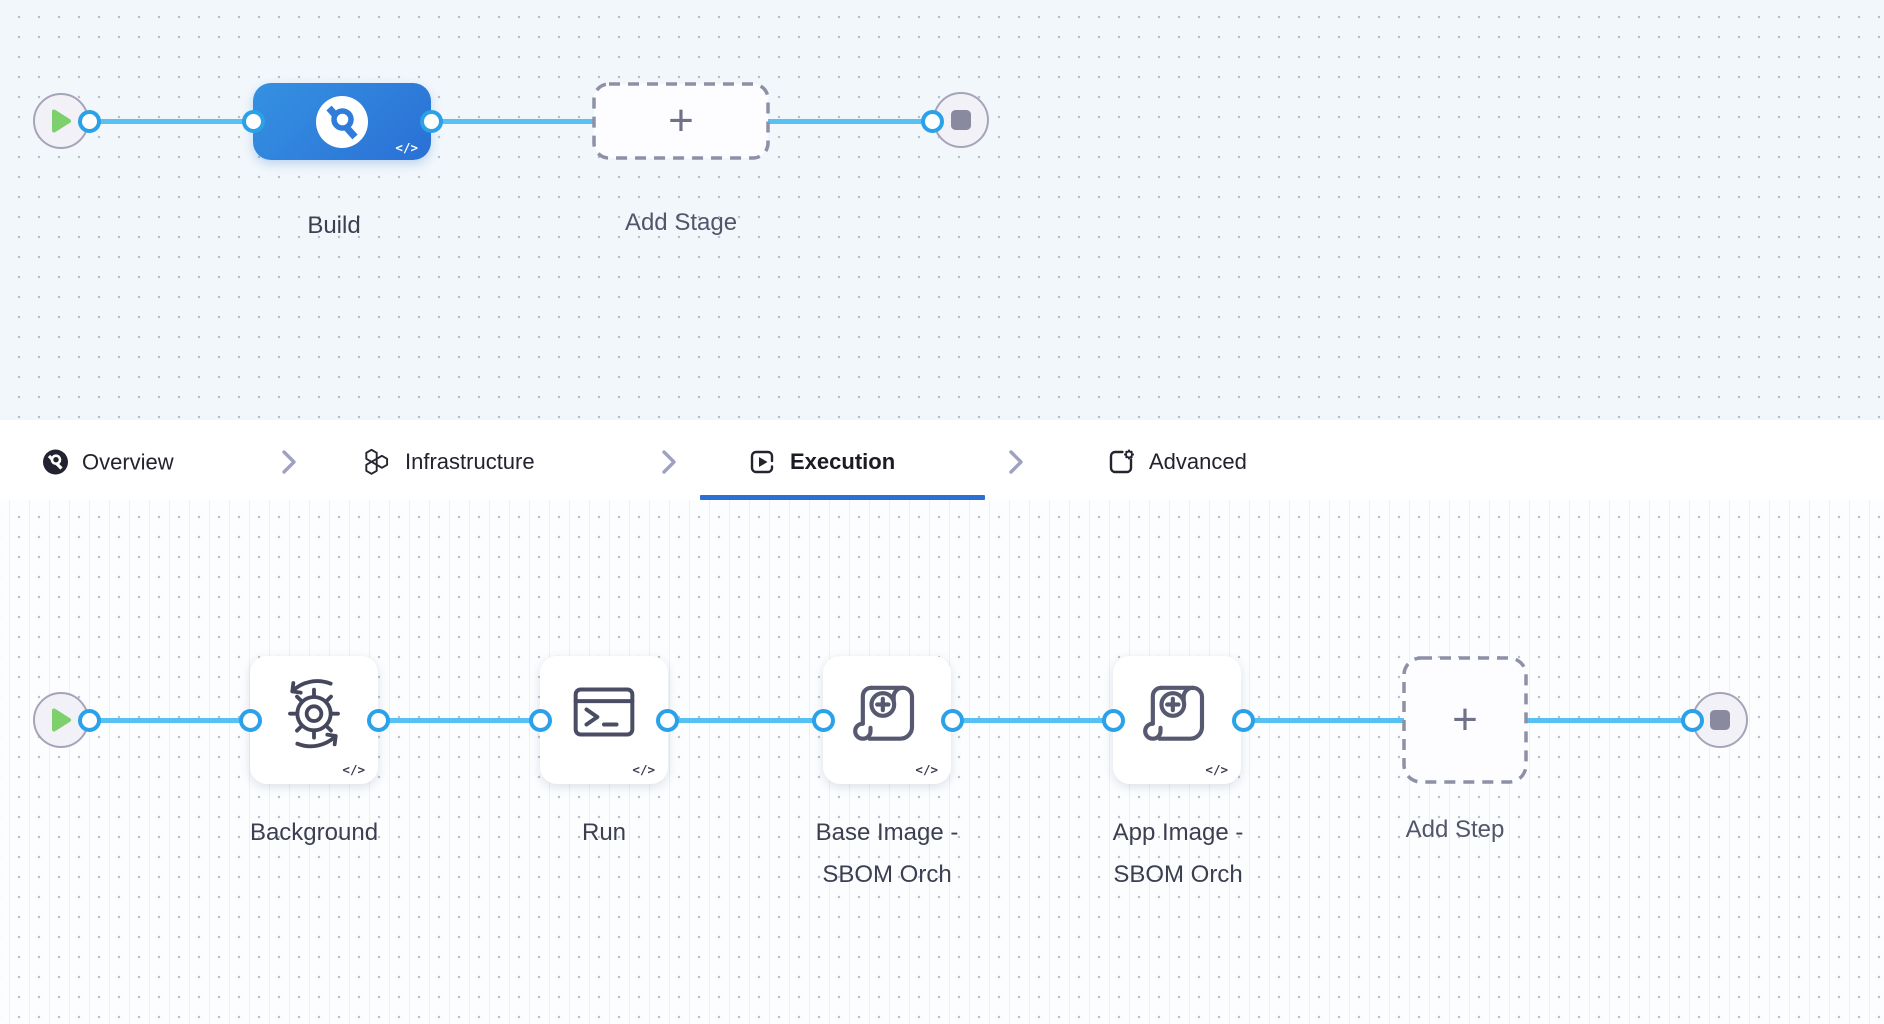  I want to click on add-step-button: +, so click(1465, 720).